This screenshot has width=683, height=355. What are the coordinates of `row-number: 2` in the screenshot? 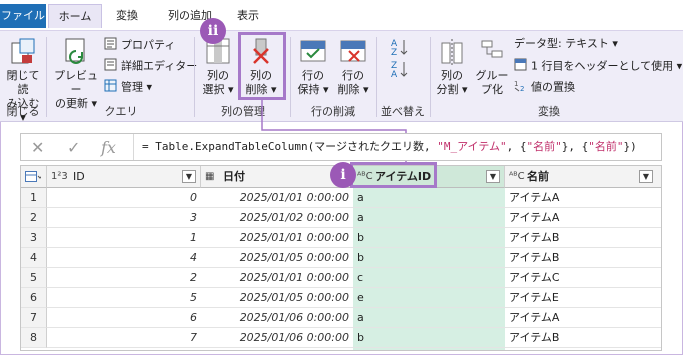 It's located at (34, 218).